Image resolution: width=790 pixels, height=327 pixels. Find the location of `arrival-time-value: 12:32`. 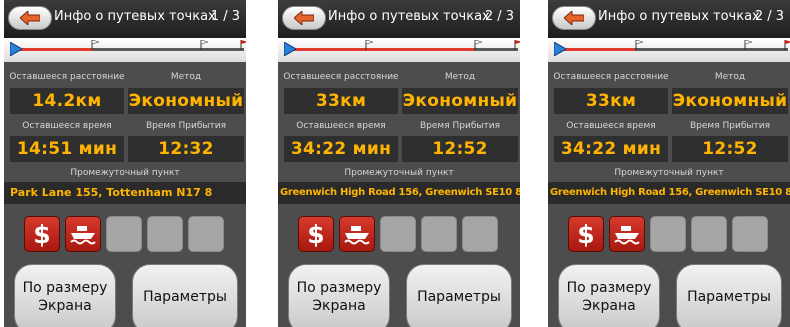

arrival-time-value: 12:32 is located at coordinates (186, 149).